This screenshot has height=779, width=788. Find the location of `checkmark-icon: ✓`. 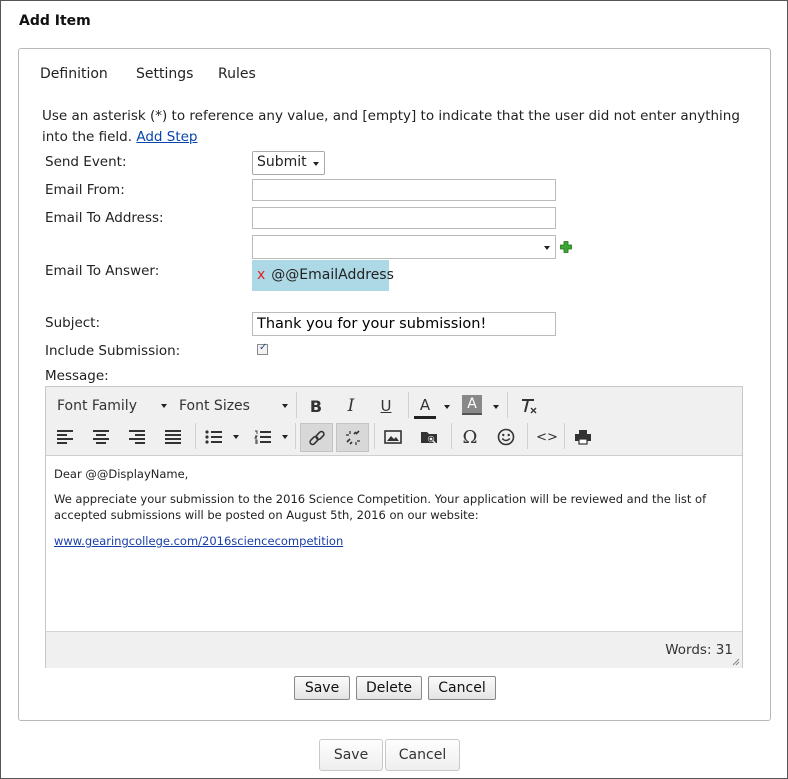

checkmark-icon: ✓ is located at coordinates (263, 347).